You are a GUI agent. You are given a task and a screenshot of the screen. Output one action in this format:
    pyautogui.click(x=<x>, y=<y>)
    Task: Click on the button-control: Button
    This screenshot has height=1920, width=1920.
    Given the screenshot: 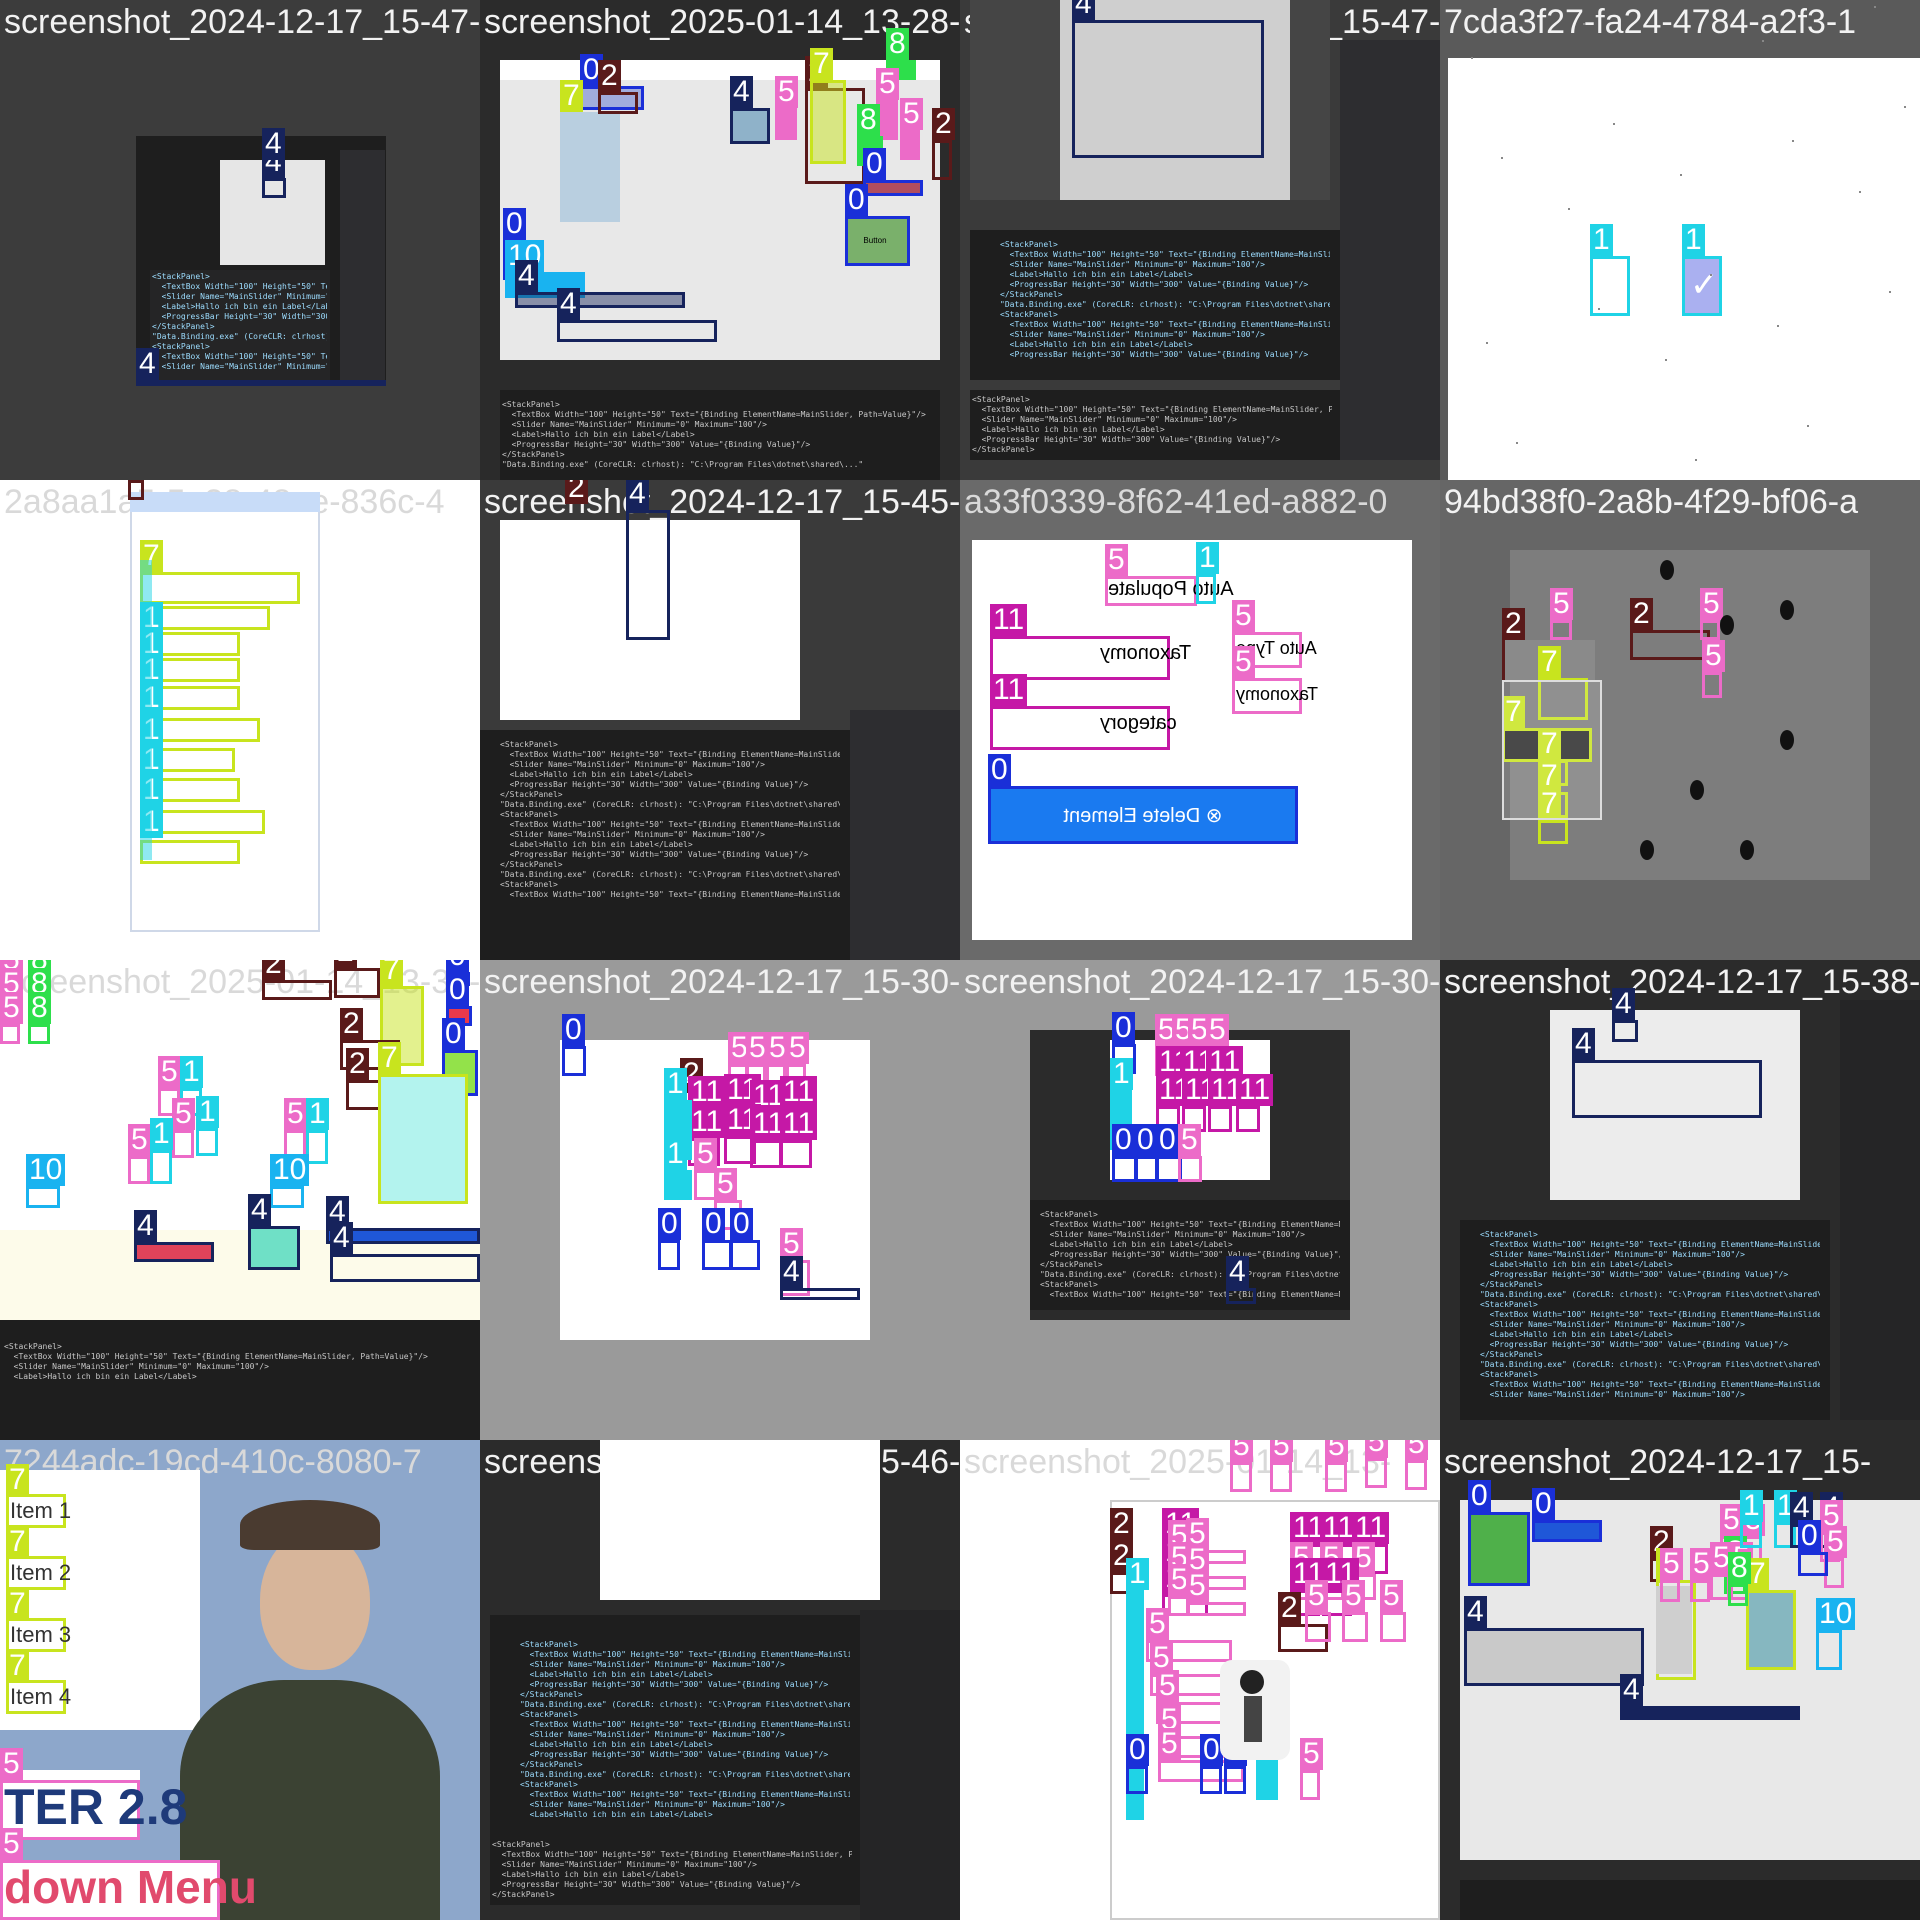 What is the action you would take?
    pyautogui.click(x=875, y=240)
    